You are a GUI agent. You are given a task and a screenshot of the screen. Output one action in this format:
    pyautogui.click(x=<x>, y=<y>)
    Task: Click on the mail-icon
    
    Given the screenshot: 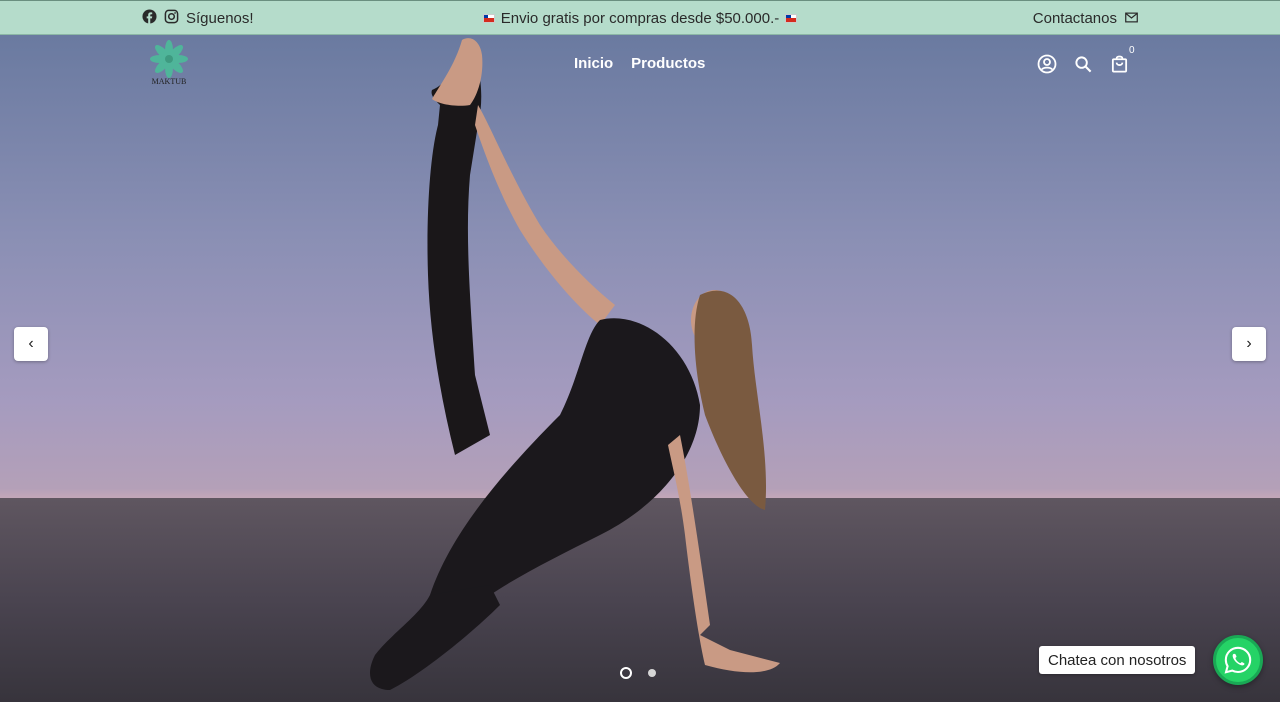 What is the action you would take?
    pyautogui.click(x=1131, y=18)
    